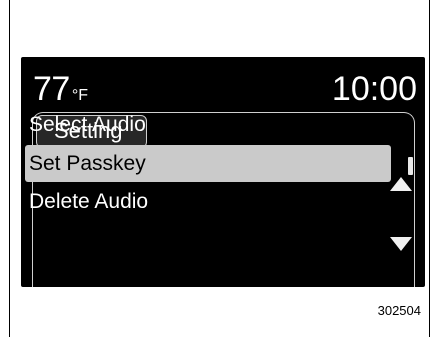 The width and height of the screenshot is (440, 337). I want to click on clock: 10:00, so click(374, 89).